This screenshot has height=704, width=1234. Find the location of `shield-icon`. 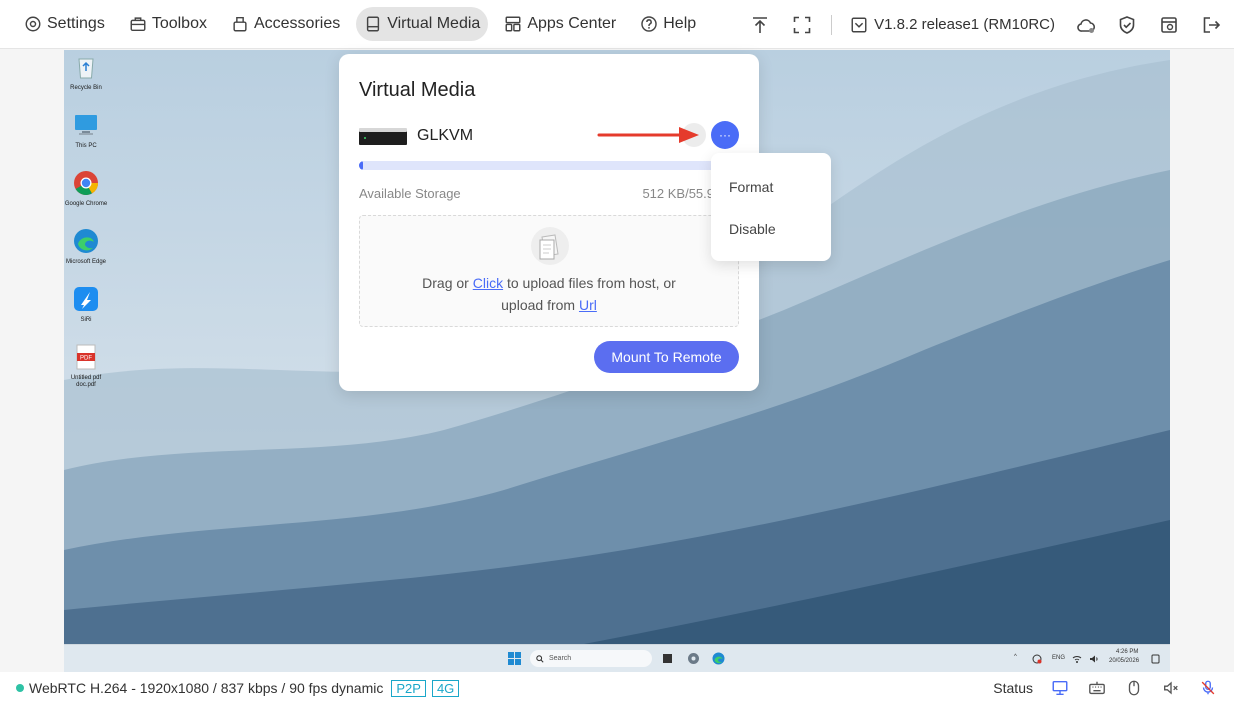

shield-icon is located at coordinates (1127, 25).